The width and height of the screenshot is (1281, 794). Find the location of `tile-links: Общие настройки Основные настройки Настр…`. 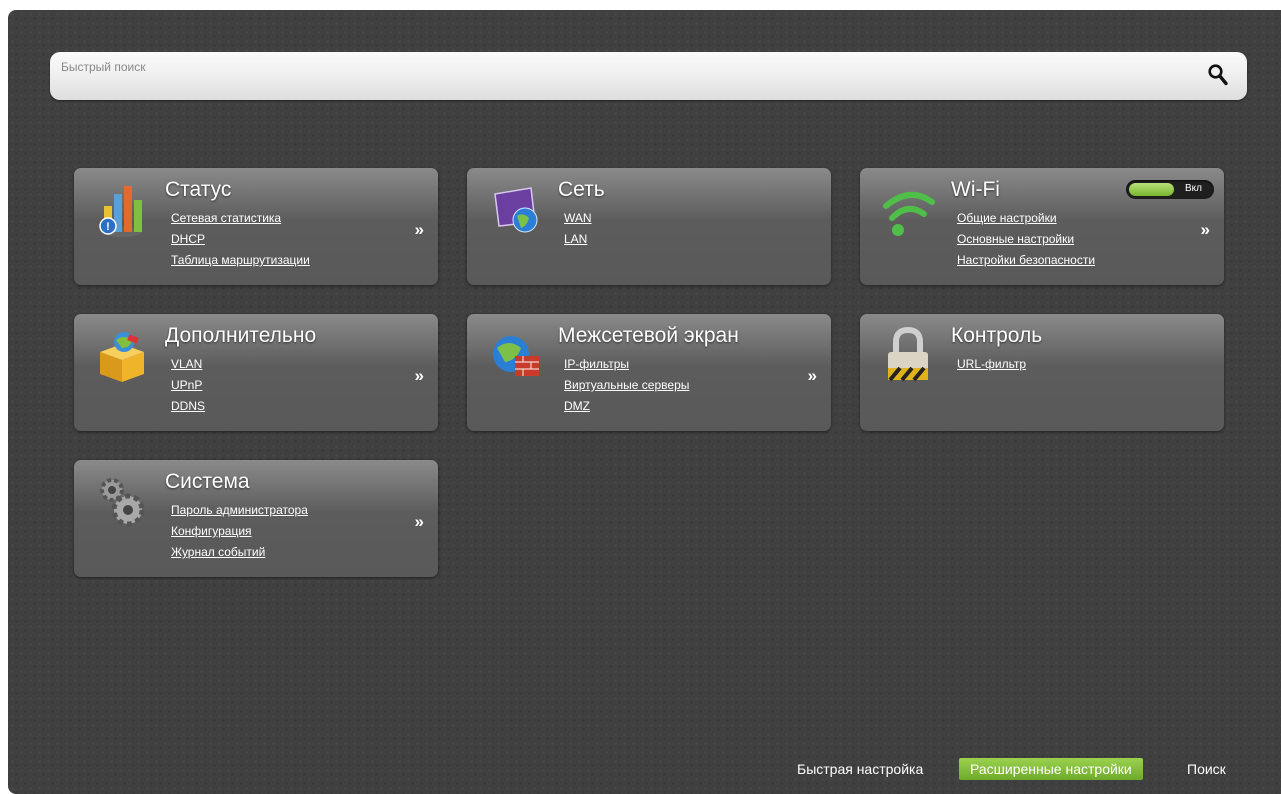

tile-links: Общие настройки Основные настройки Настр… is located at coordinates (1026, 239).